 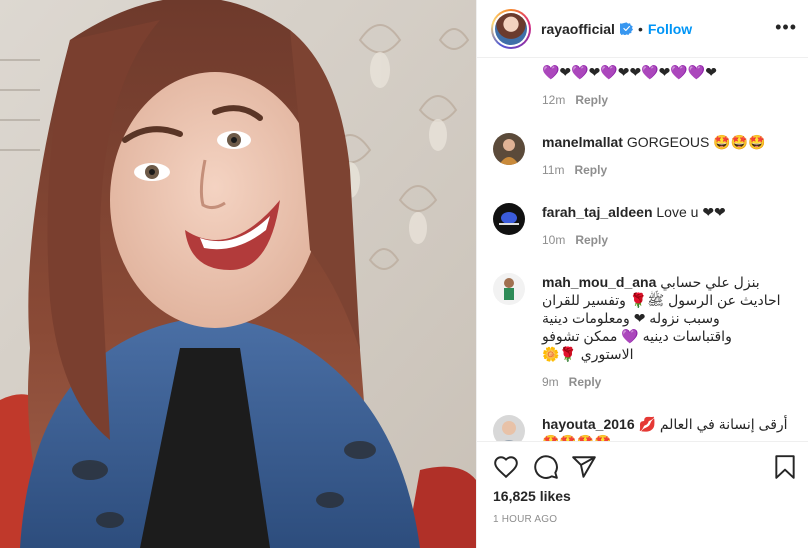 I want to click on comment-line: احاديث عن الرسول ﷺ🌹 وتفسير للقران, so click(x=661, y=300).